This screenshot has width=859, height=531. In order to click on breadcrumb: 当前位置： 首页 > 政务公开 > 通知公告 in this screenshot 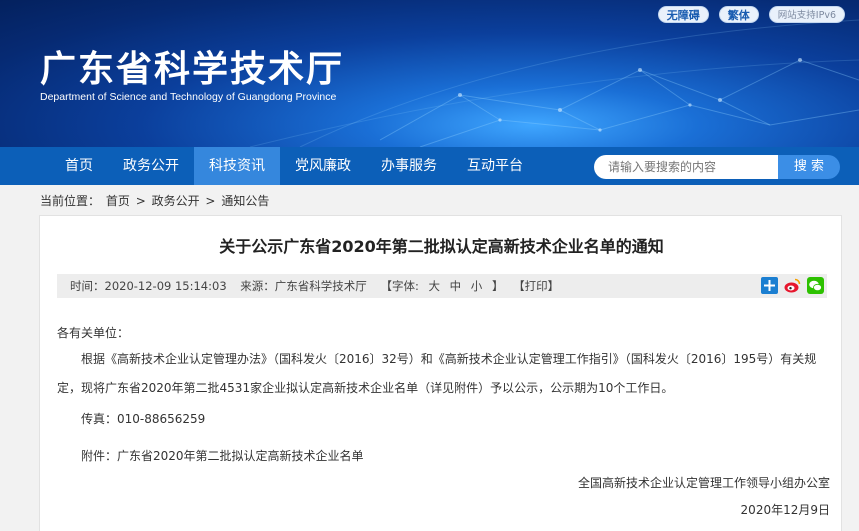, I will do `click(155, 200)`.